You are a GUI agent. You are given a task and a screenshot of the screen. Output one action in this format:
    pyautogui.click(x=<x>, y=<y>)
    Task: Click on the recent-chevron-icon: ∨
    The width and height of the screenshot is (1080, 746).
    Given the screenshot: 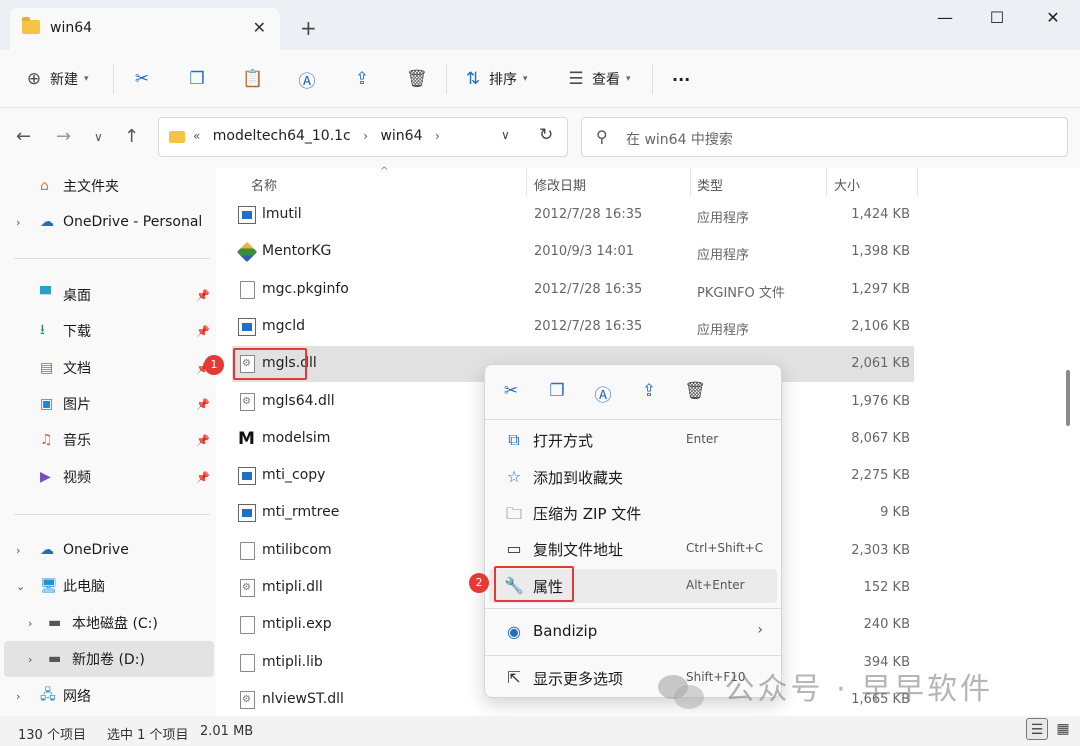 What is the action you would take?
    pyautogui.click(x=98, y=137)
    